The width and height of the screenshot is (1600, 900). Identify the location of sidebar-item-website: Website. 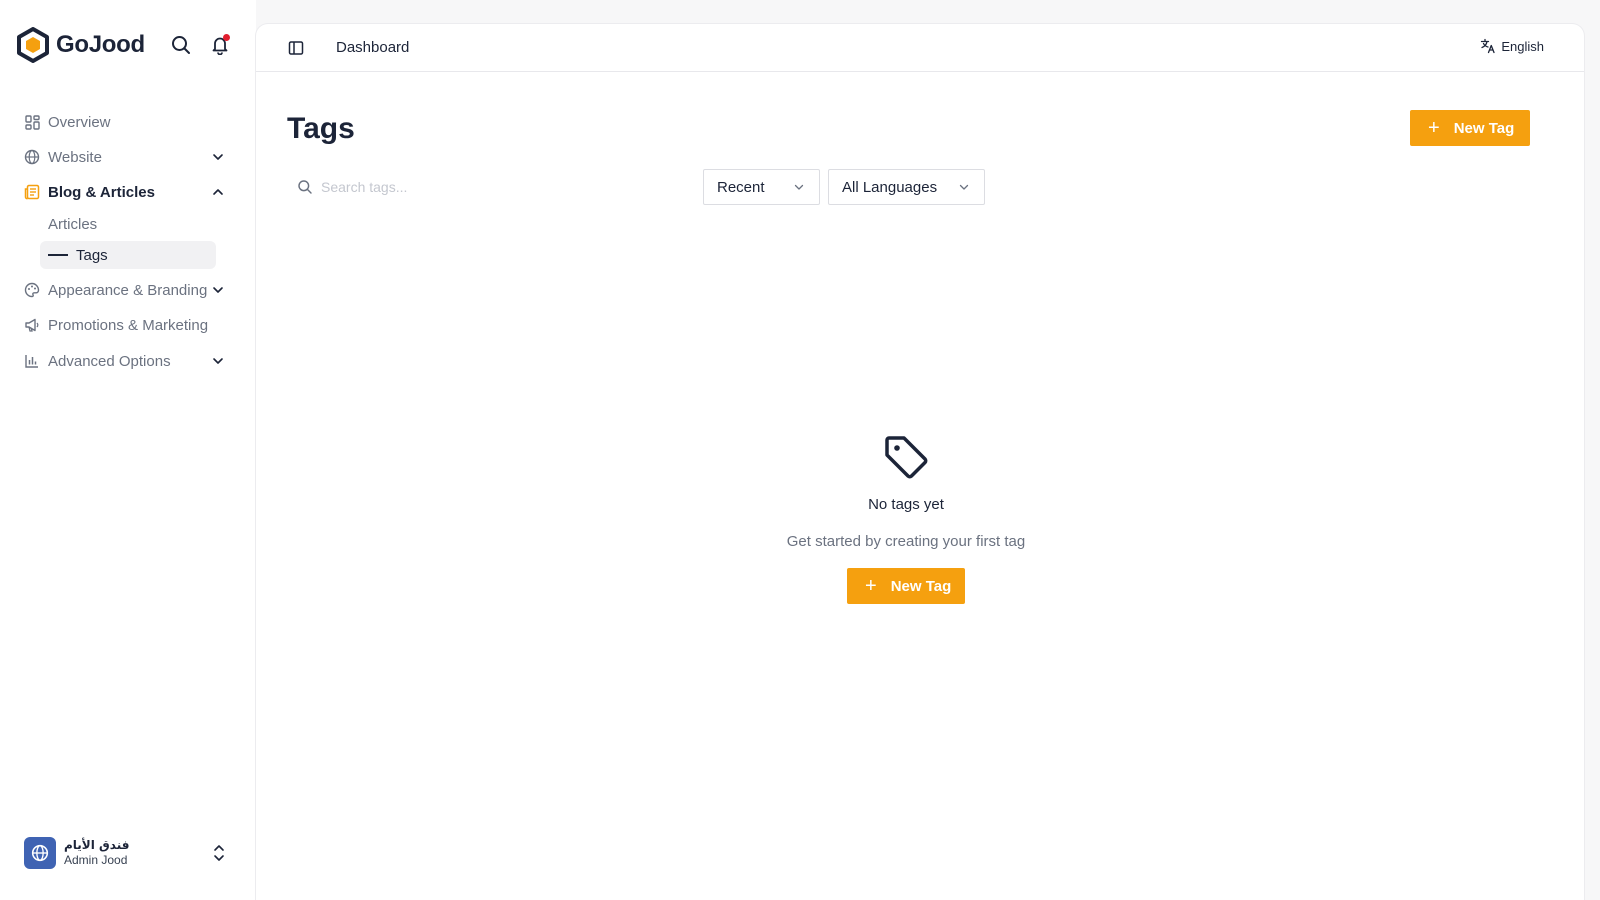
(128, 157).